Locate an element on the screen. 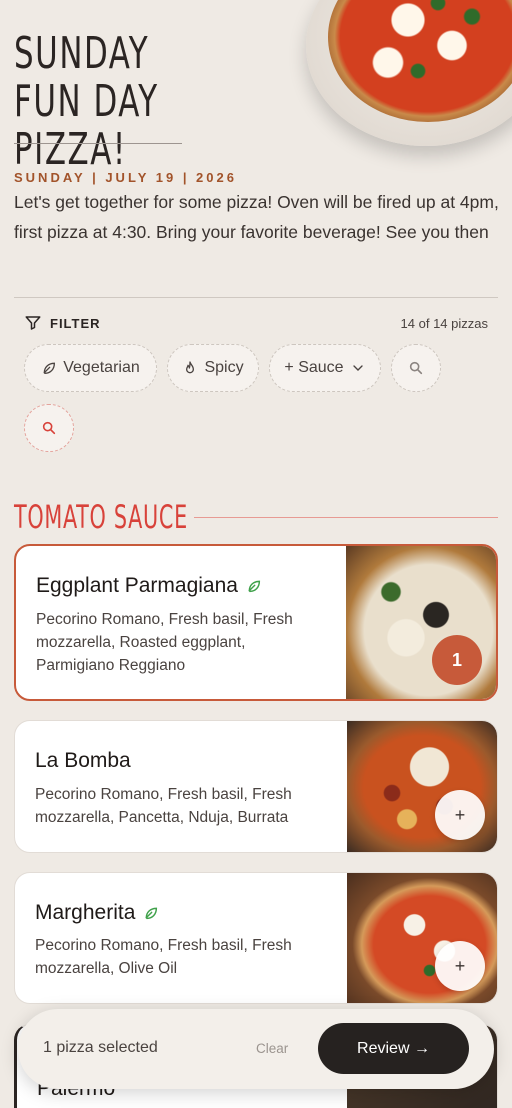 Image resolution: width=512 pixels, height=1108 pixels. vegetarian-chip: Vegetarian is located at coordinates (90, 368).